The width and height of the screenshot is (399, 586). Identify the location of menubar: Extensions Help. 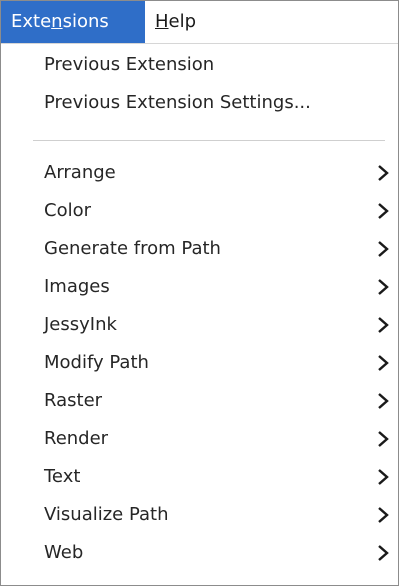
(199, 22).